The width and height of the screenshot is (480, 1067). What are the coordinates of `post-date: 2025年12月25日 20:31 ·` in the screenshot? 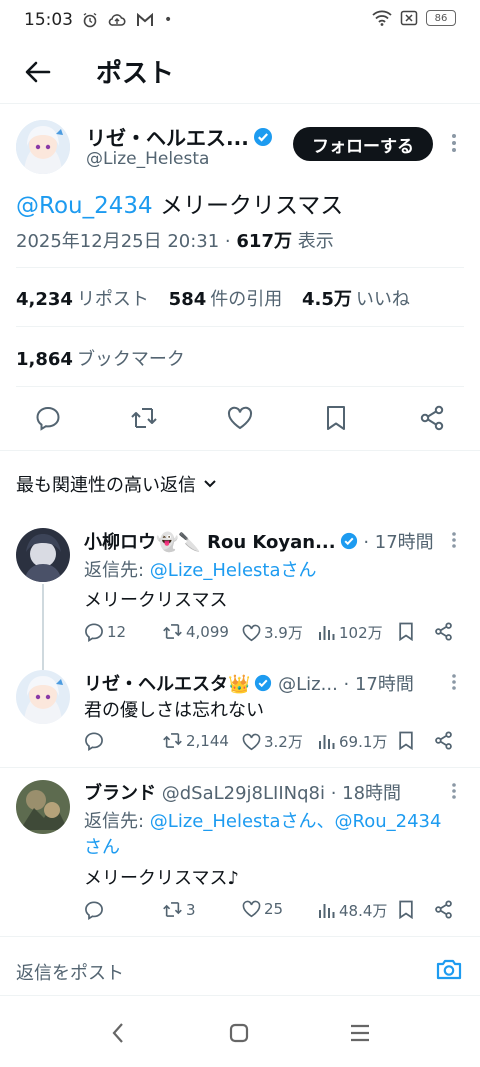 It's located at (126, 241).